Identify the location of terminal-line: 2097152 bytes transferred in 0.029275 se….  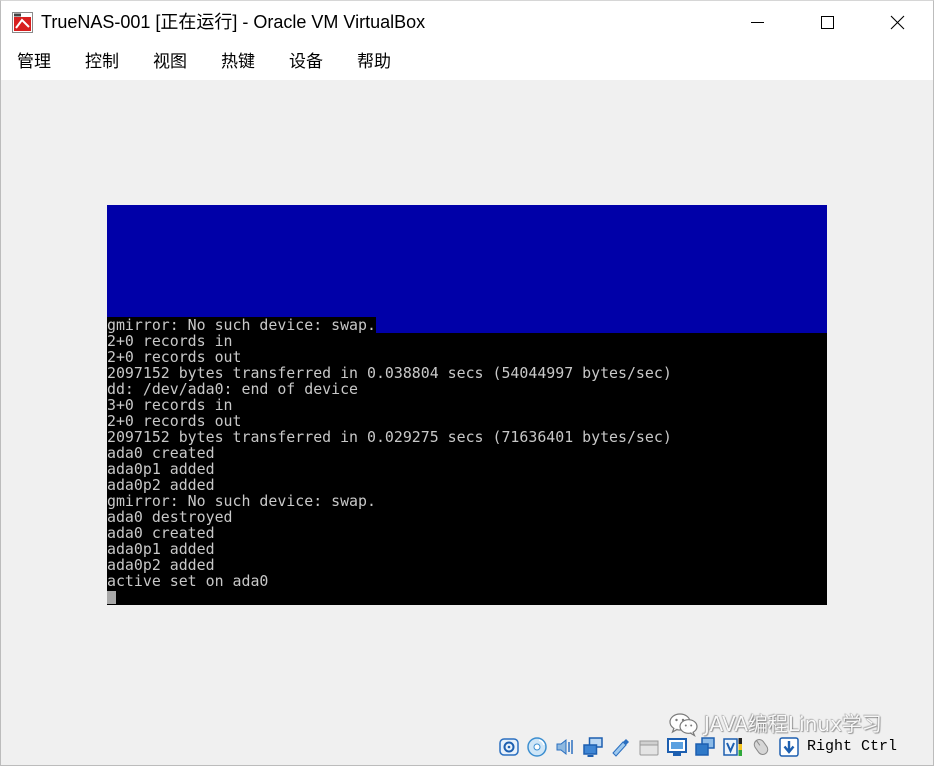
(467, 437).